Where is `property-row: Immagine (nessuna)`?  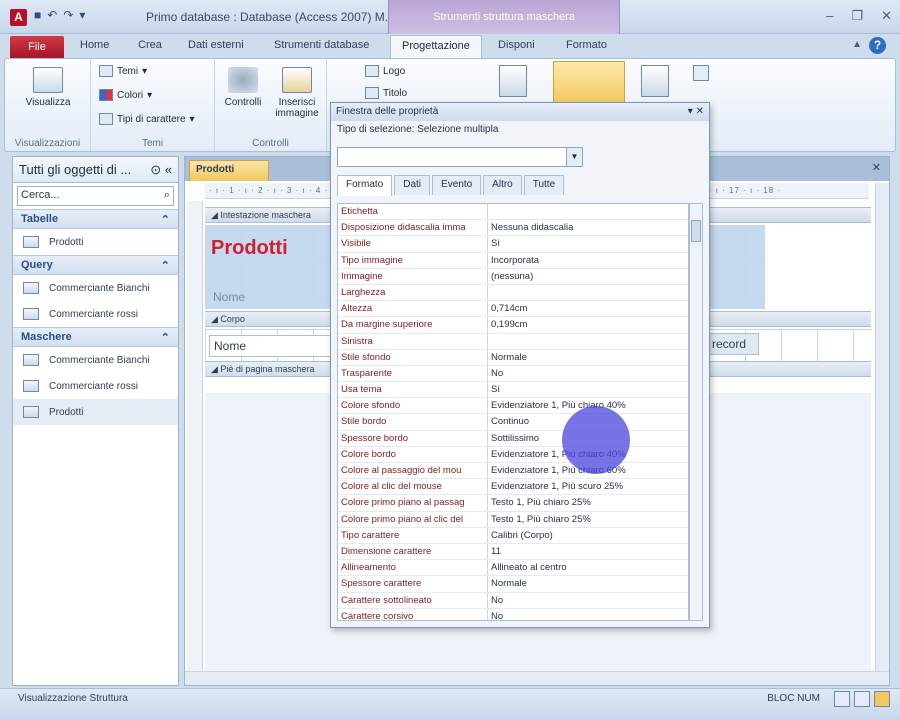
property-row: Immagine (nessuna) is located at coordinates (513, 276).